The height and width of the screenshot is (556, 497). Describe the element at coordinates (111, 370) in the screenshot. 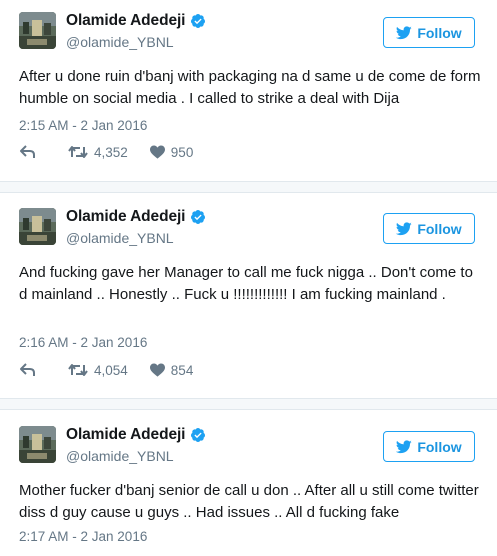

I see `retweet-count: 4,054` at that location.